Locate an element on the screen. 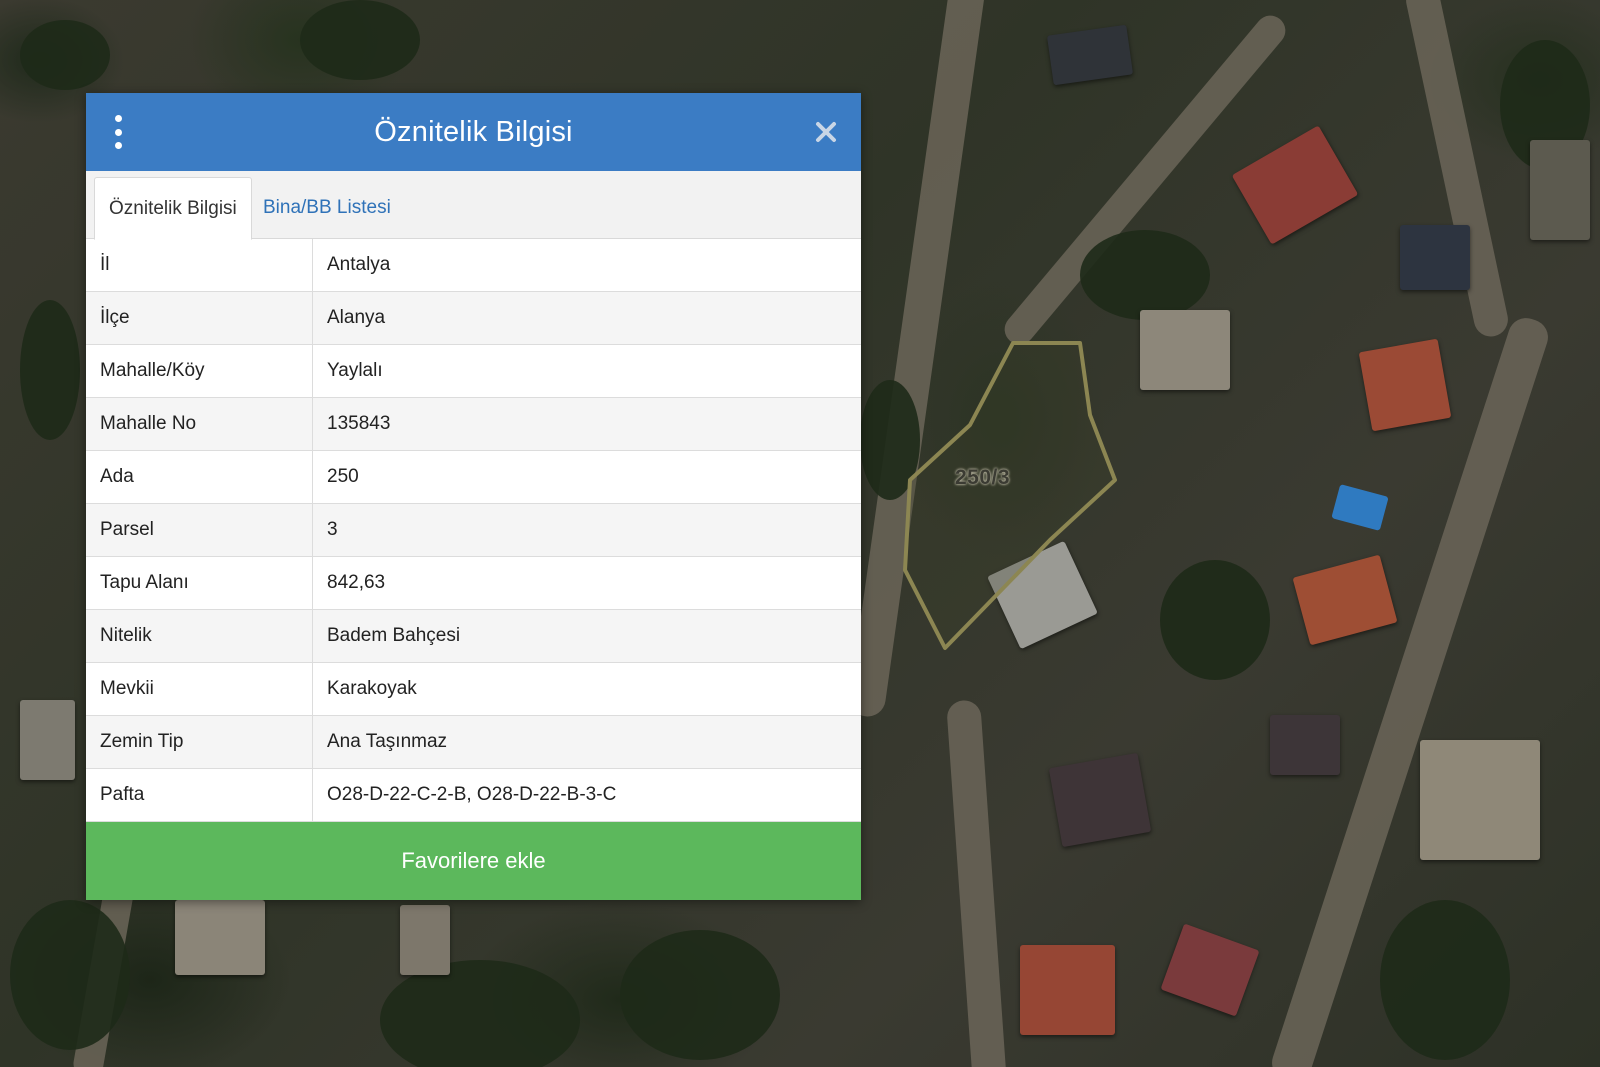 The height and width of the screenshot is (1067, 1600). table-row: İlçe Alanya is located at coordinates (473, 318).